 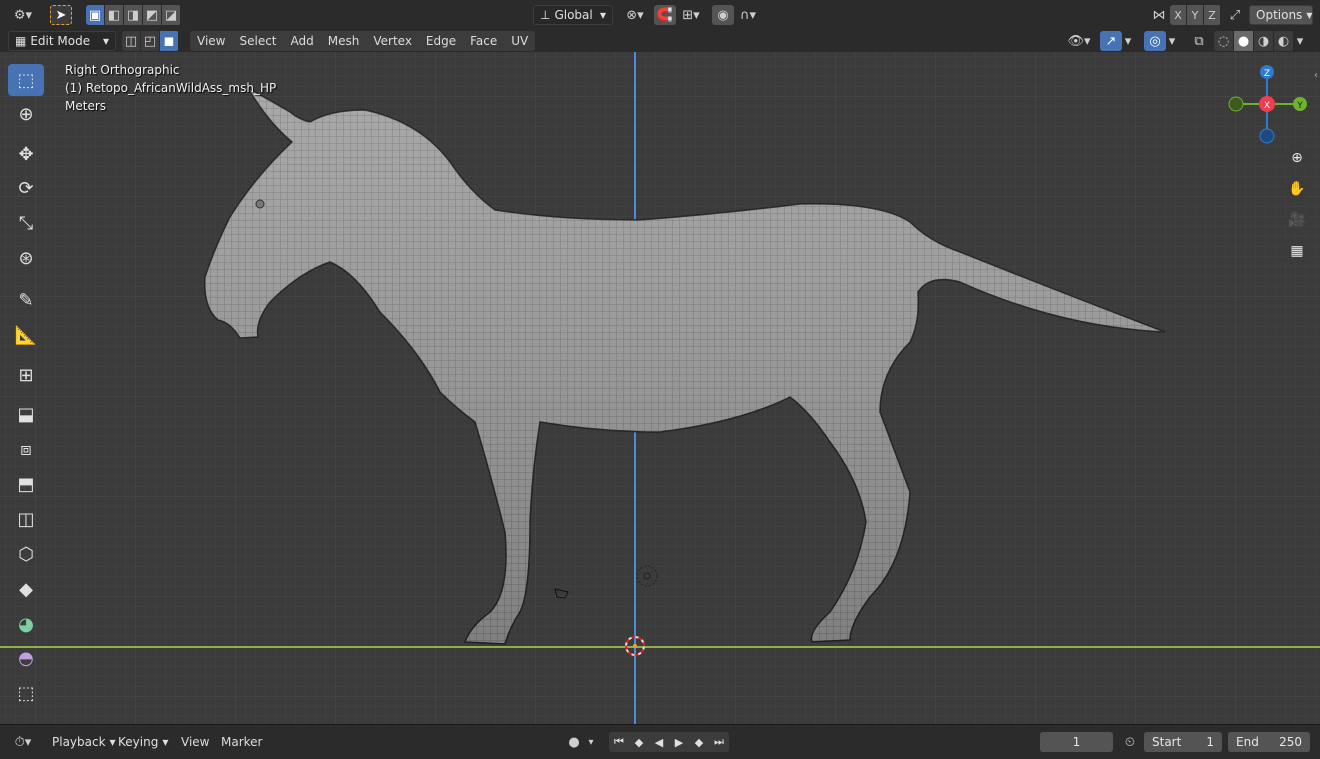 I want to click on xray-icon: ⧉, so click(x=1199, y=41).